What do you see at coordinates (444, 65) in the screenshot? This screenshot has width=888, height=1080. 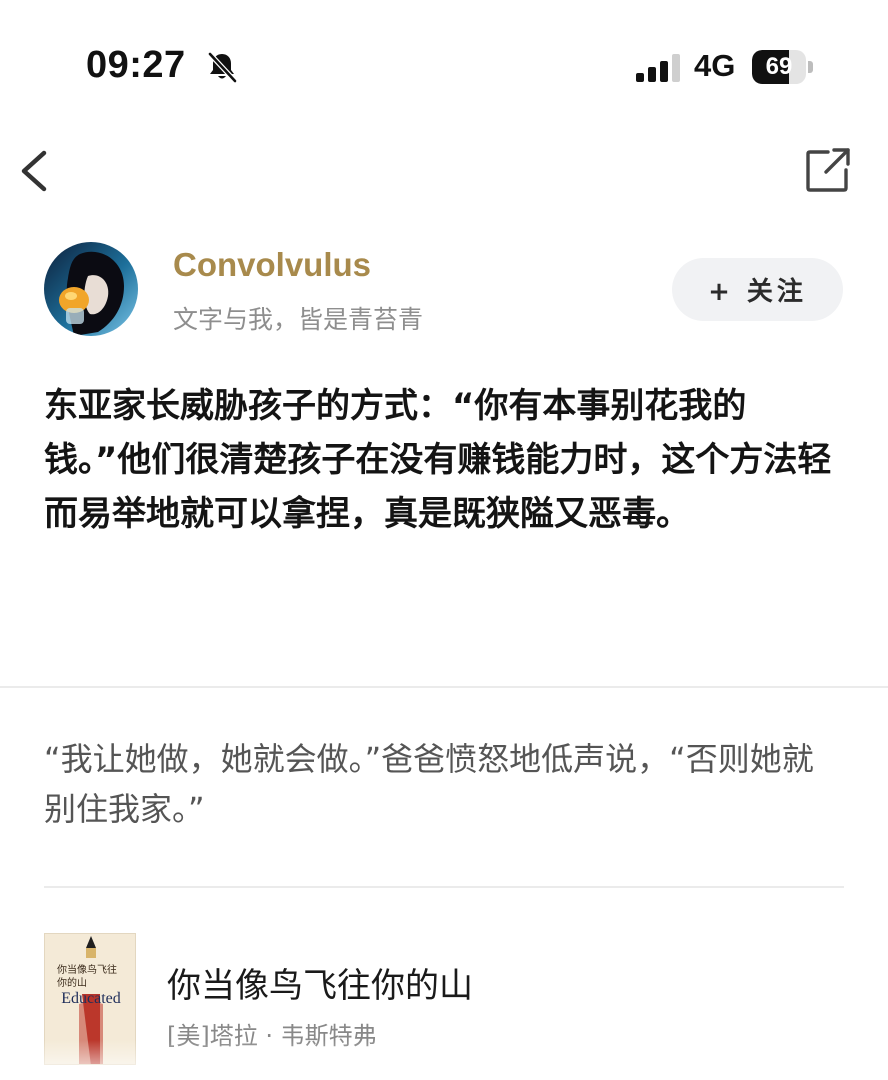 I see `status-bar: 09:27 4G 69` at bounding box center [444, 65].